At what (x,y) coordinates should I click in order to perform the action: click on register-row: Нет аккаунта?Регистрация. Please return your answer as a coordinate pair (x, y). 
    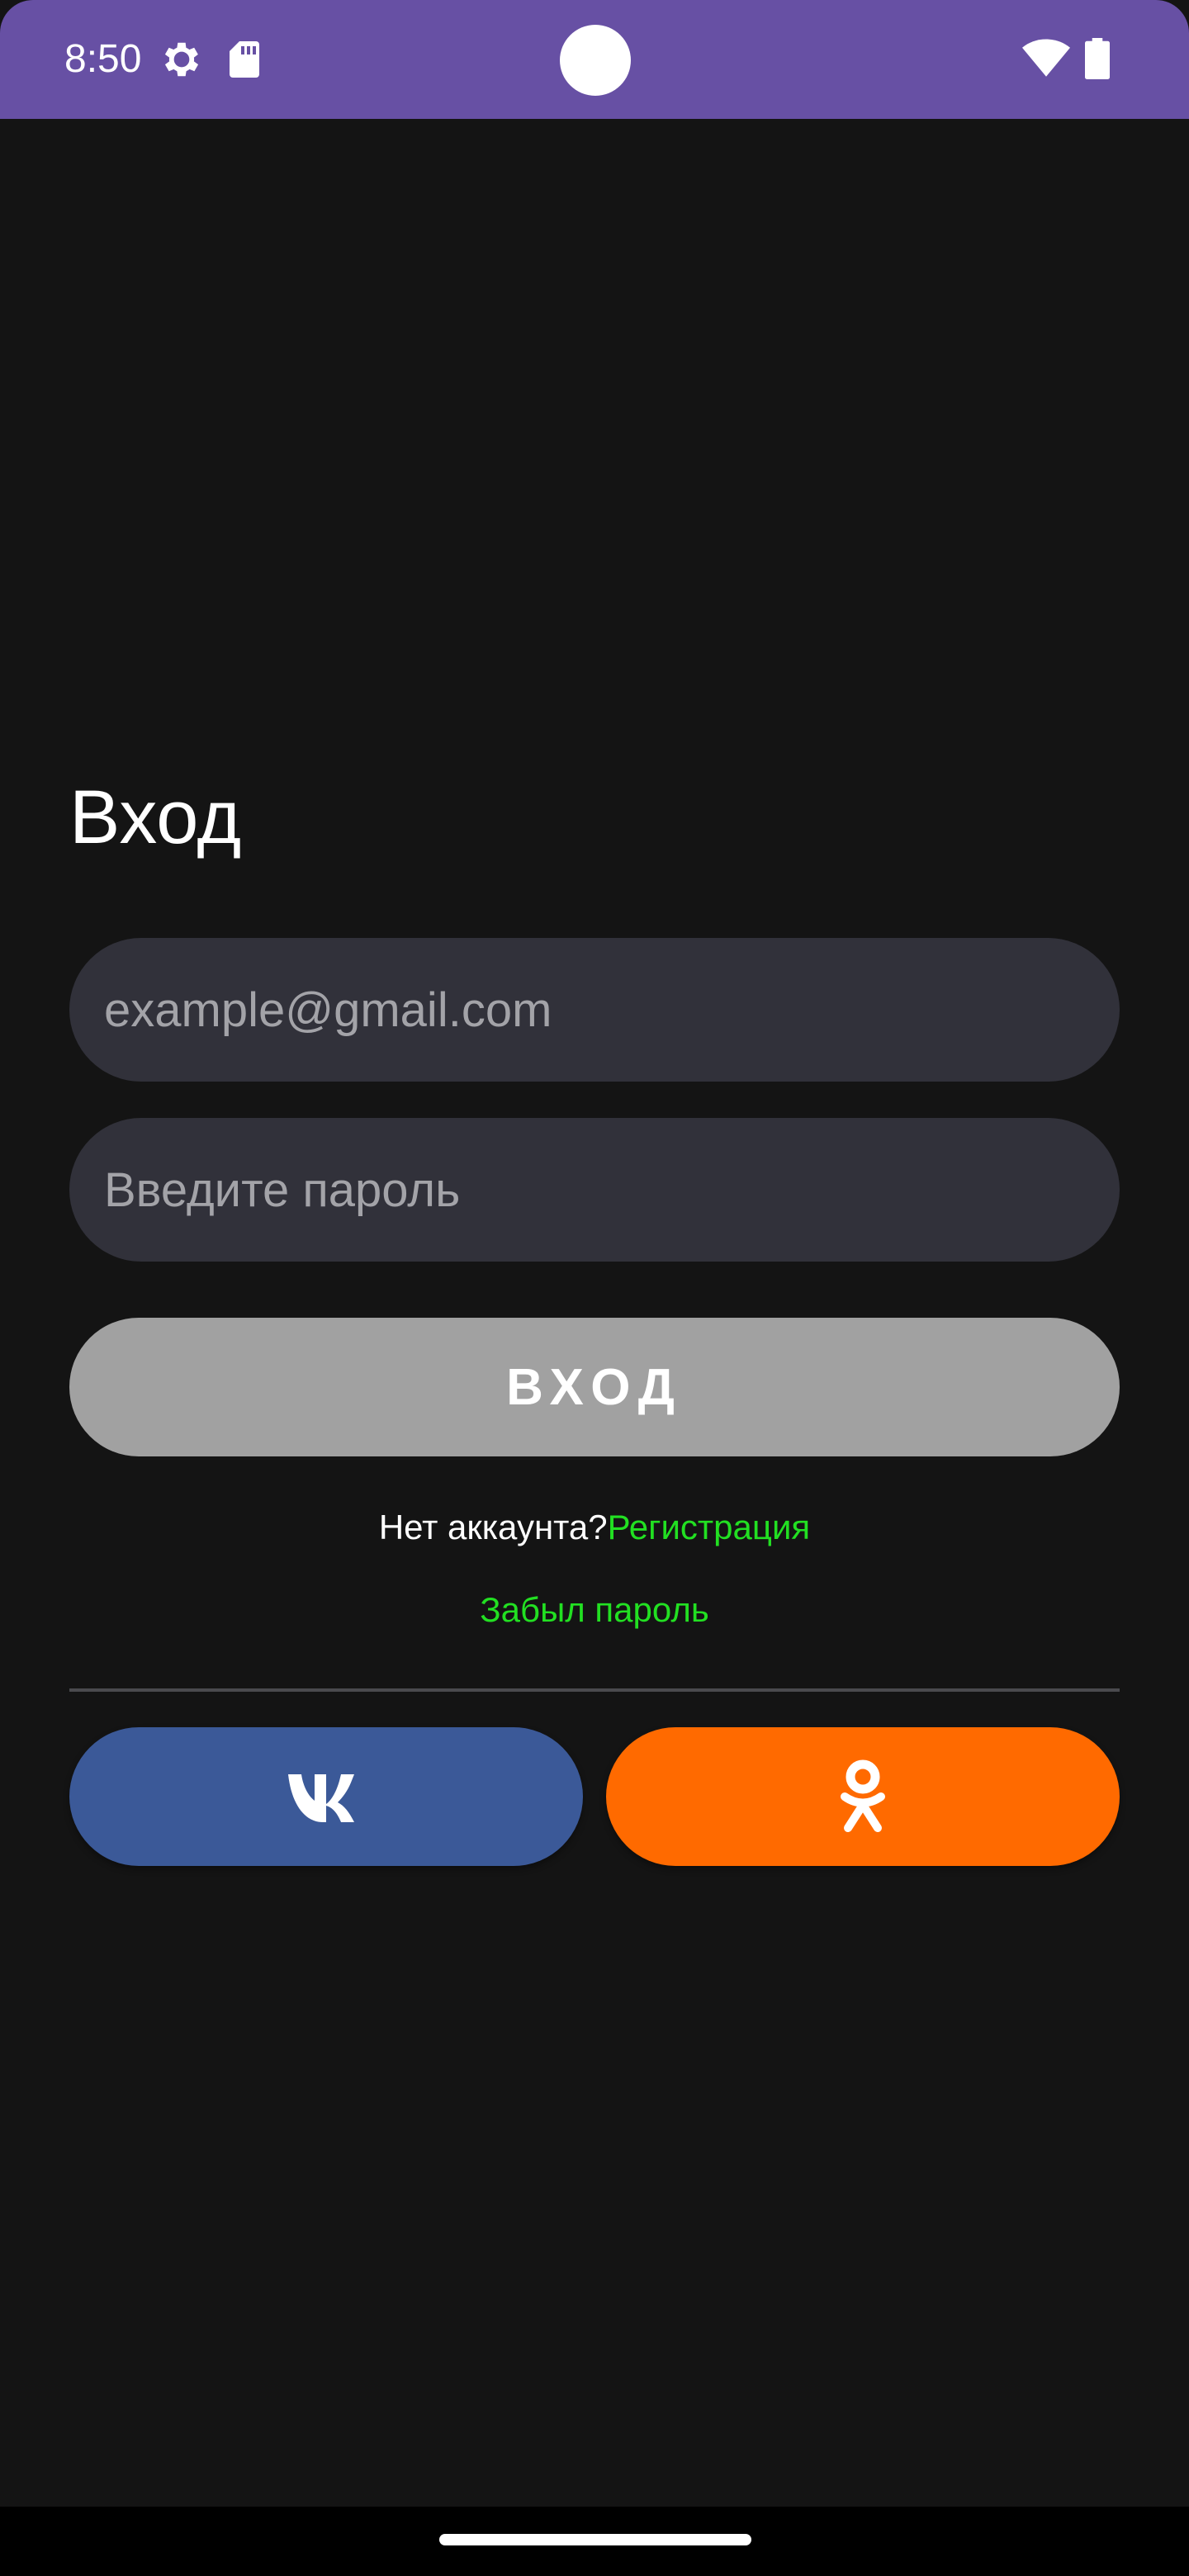
    Looking at the image, I should click on (594, 1527).